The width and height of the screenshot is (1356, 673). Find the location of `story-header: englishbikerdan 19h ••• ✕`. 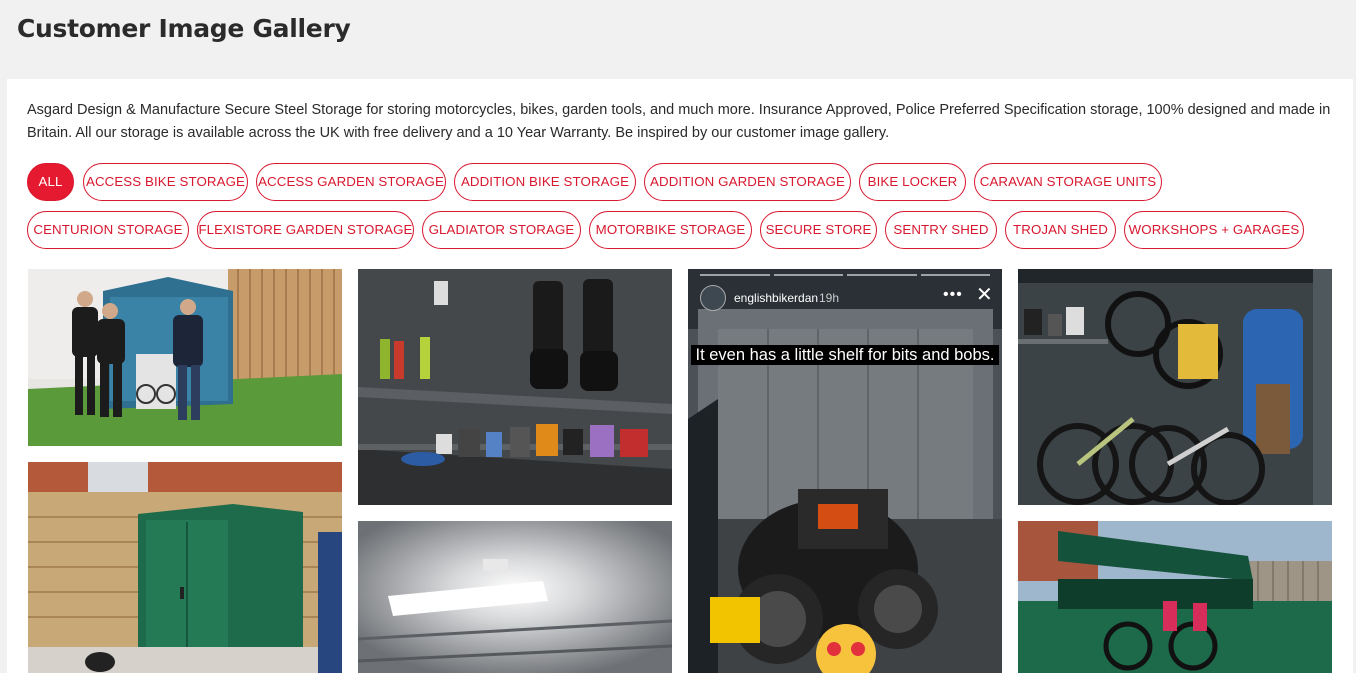

story-header: englishbikerdan 19h ••• ✕ is located at coordinates (845, 295).